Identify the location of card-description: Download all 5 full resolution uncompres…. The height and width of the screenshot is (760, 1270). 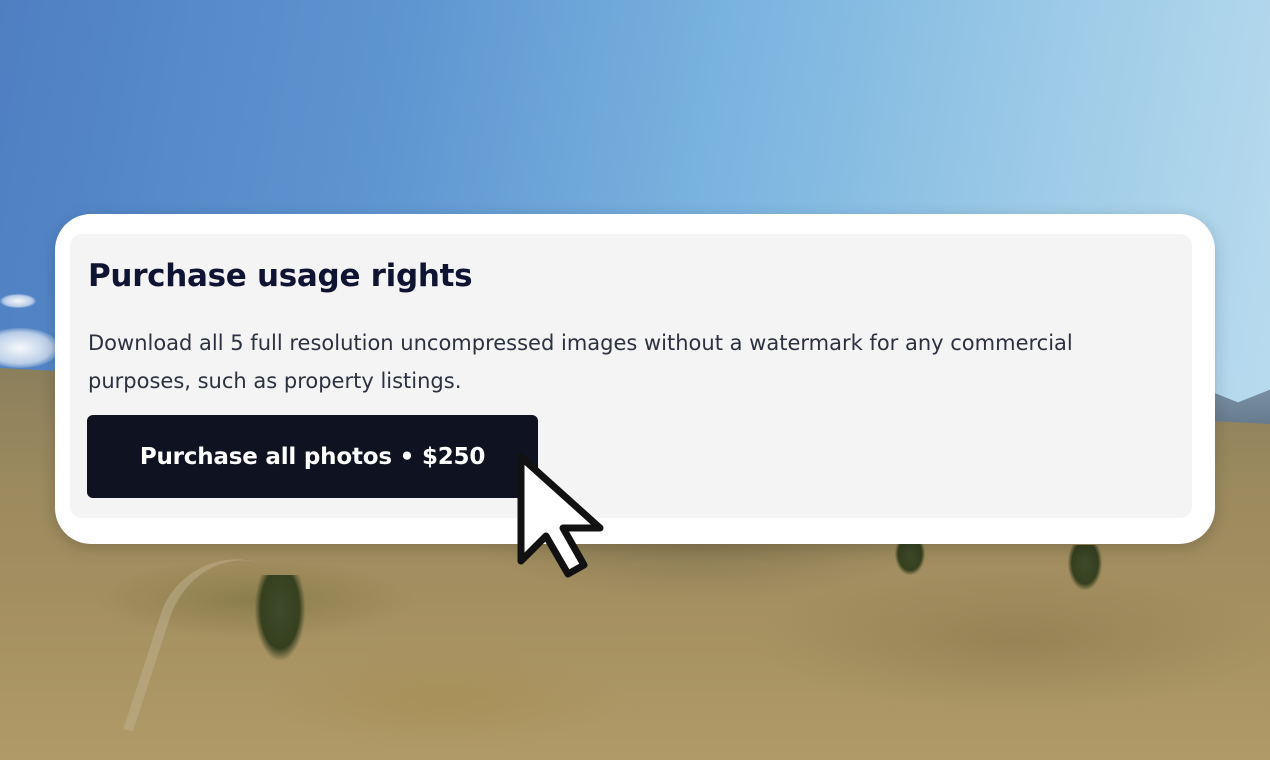
(580, 362).